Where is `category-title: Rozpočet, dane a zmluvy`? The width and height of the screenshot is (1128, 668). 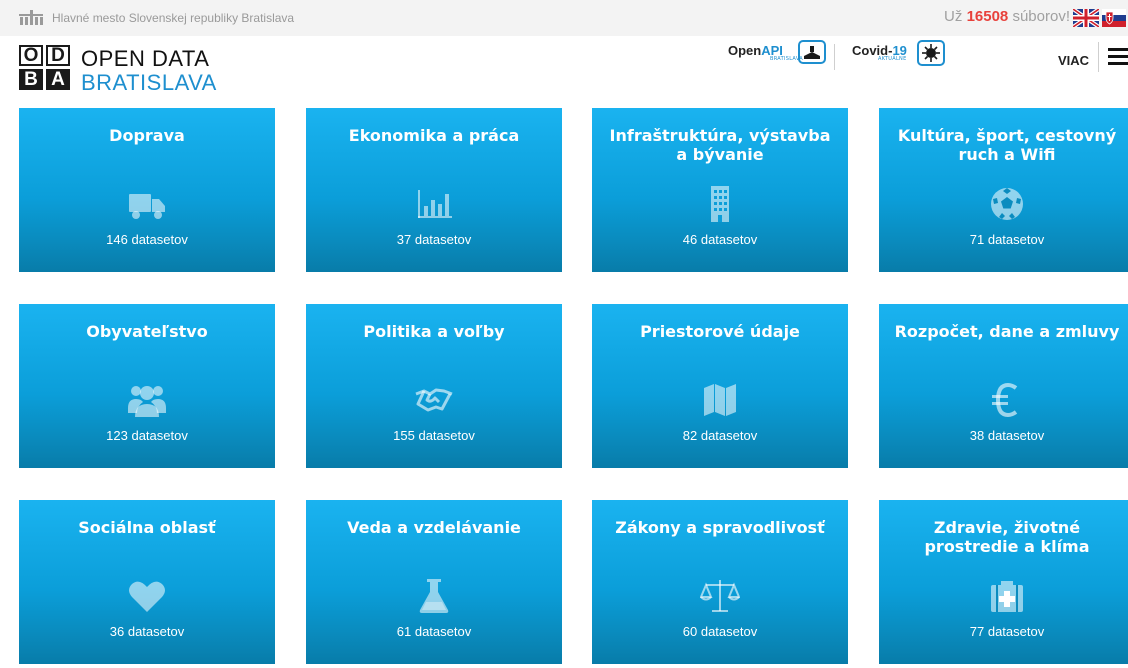 category-title: Rozpočet, dane a zmluvy is located at coordinates (1007, 331).